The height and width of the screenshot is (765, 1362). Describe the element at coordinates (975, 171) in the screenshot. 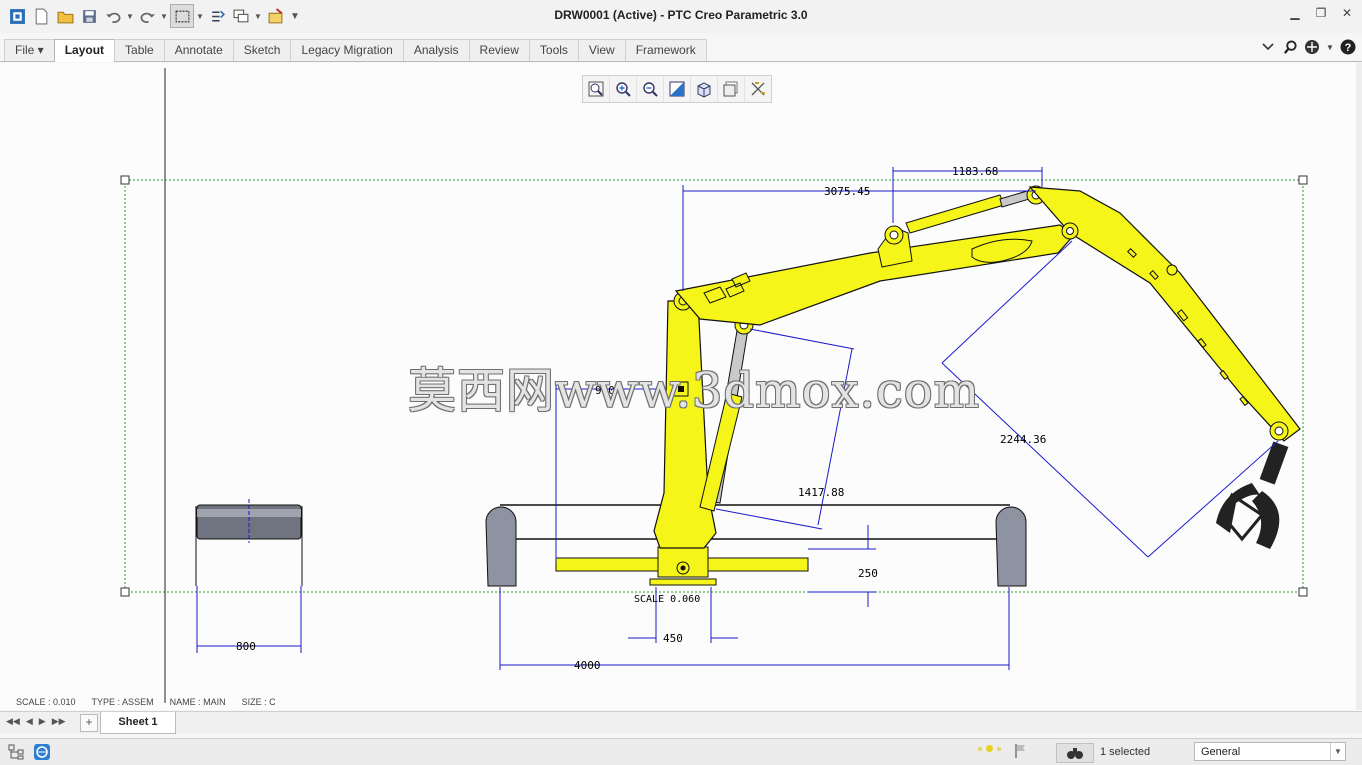

I see `dimension-1183-label: 1183.68` at that location.